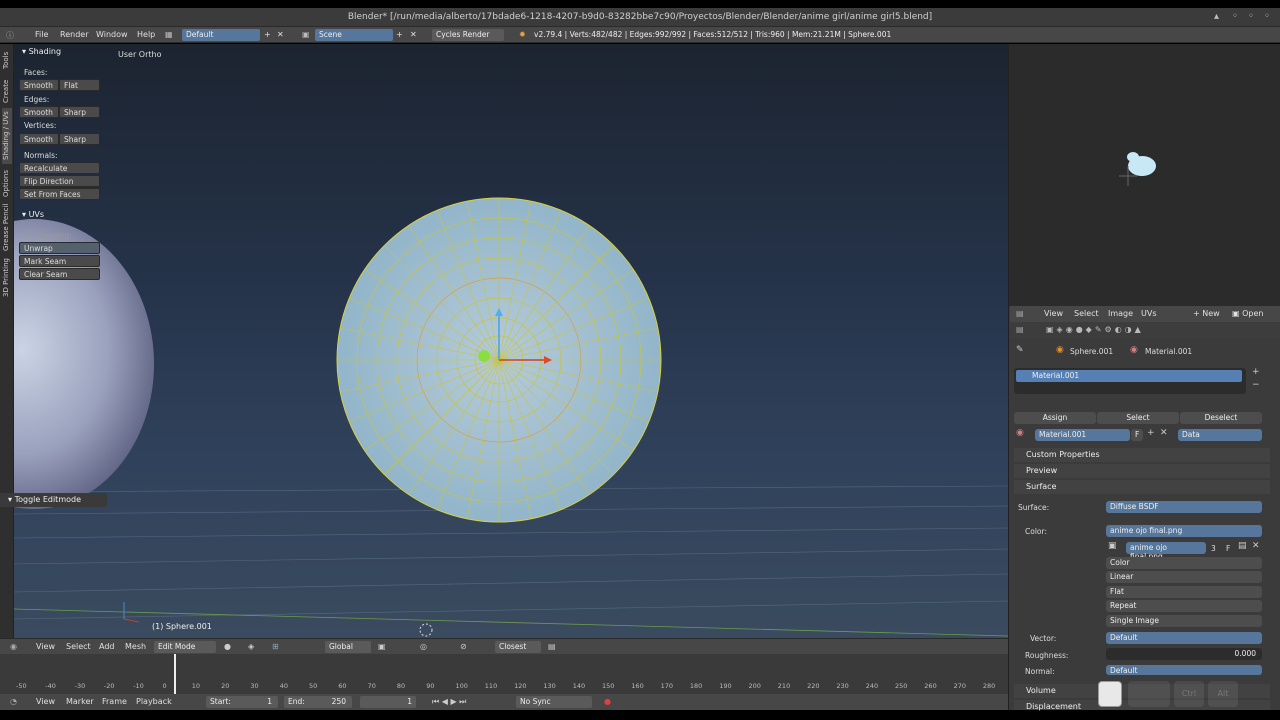 The image size is (1280, 720). I want to click on new-image-button: + New, so click(1206, 313).